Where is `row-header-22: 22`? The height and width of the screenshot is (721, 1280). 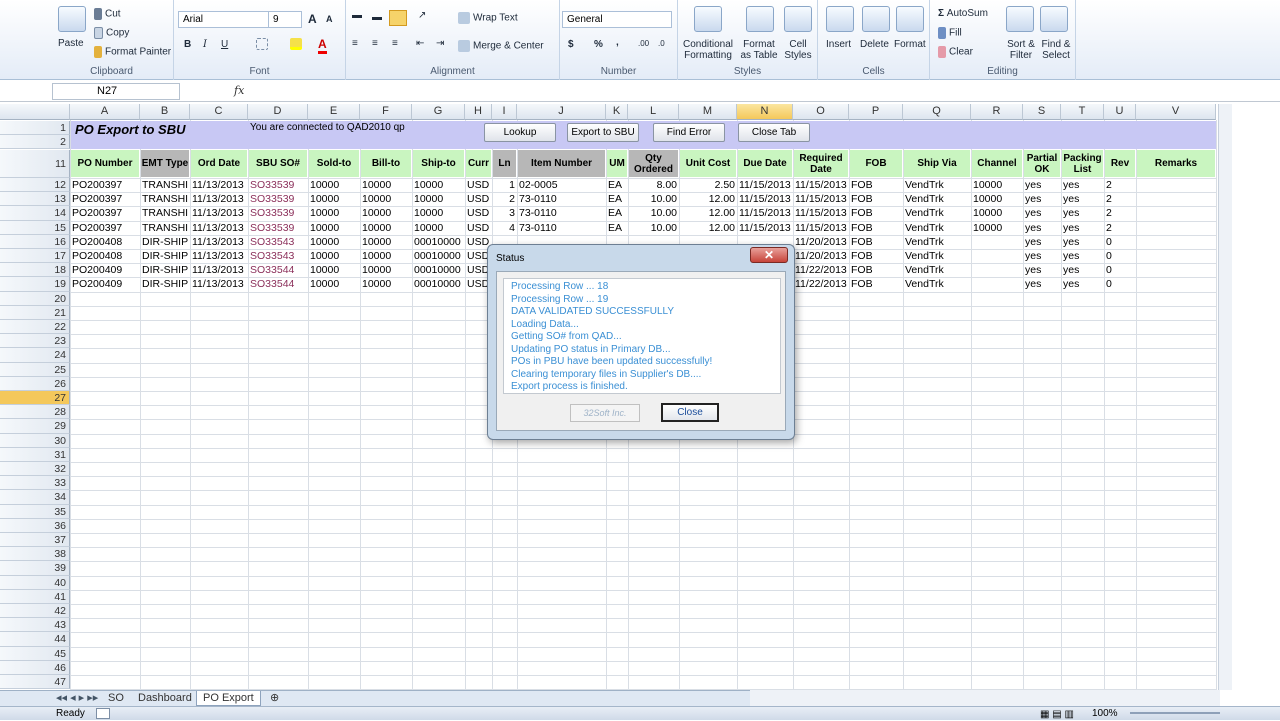 row-header-22: 22 is located at coordinates (35, 327).